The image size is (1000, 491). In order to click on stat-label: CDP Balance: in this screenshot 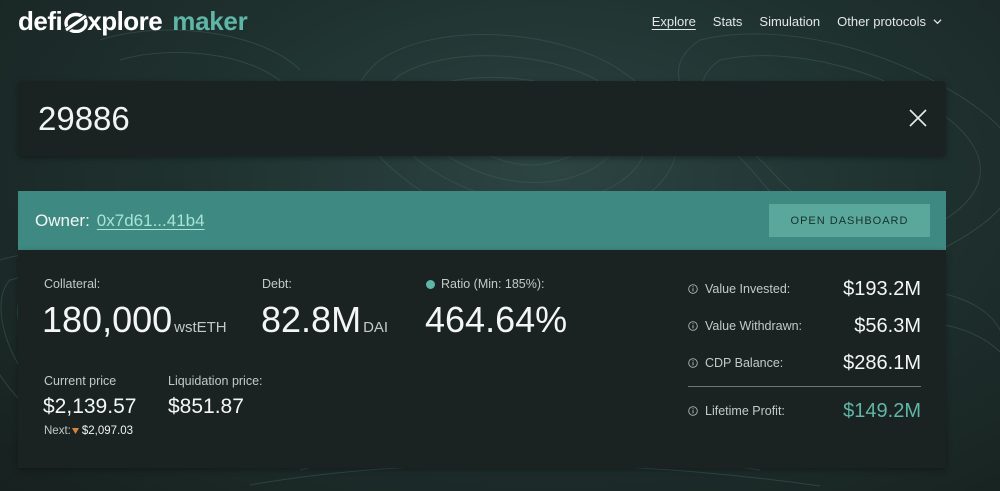, I will do `click(744, 363)`.